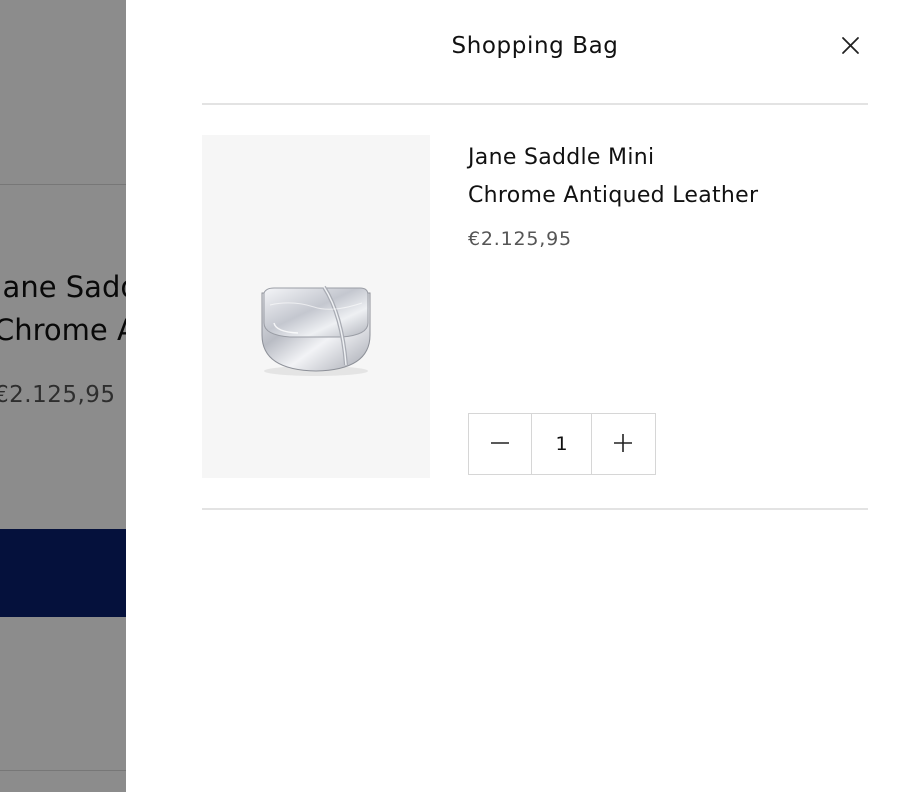 This screenshot has height=792, width=906. I want to click on minus-icon, so click(500, 444).